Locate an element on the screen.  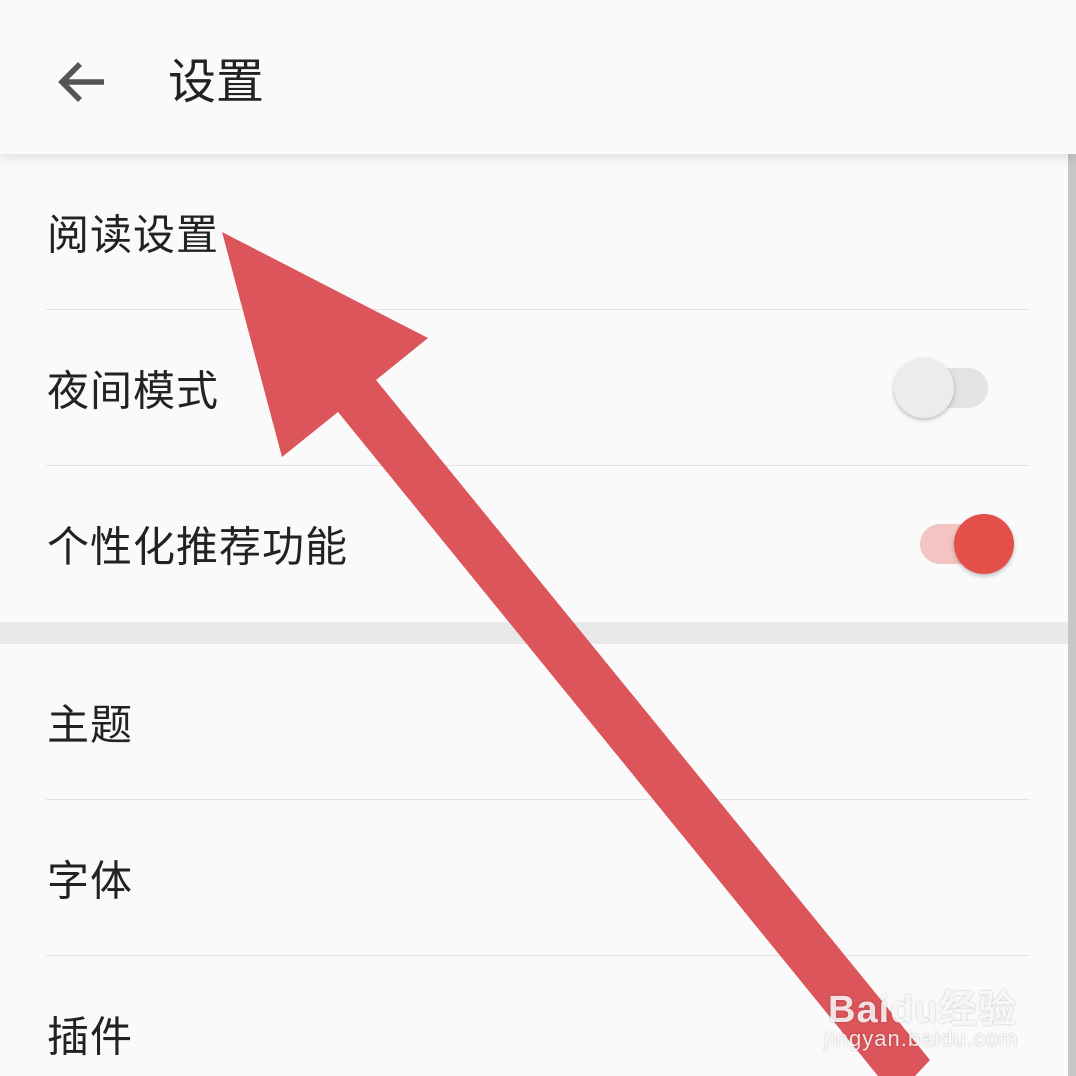
scrollbar is located at coordinates (1072, 615).